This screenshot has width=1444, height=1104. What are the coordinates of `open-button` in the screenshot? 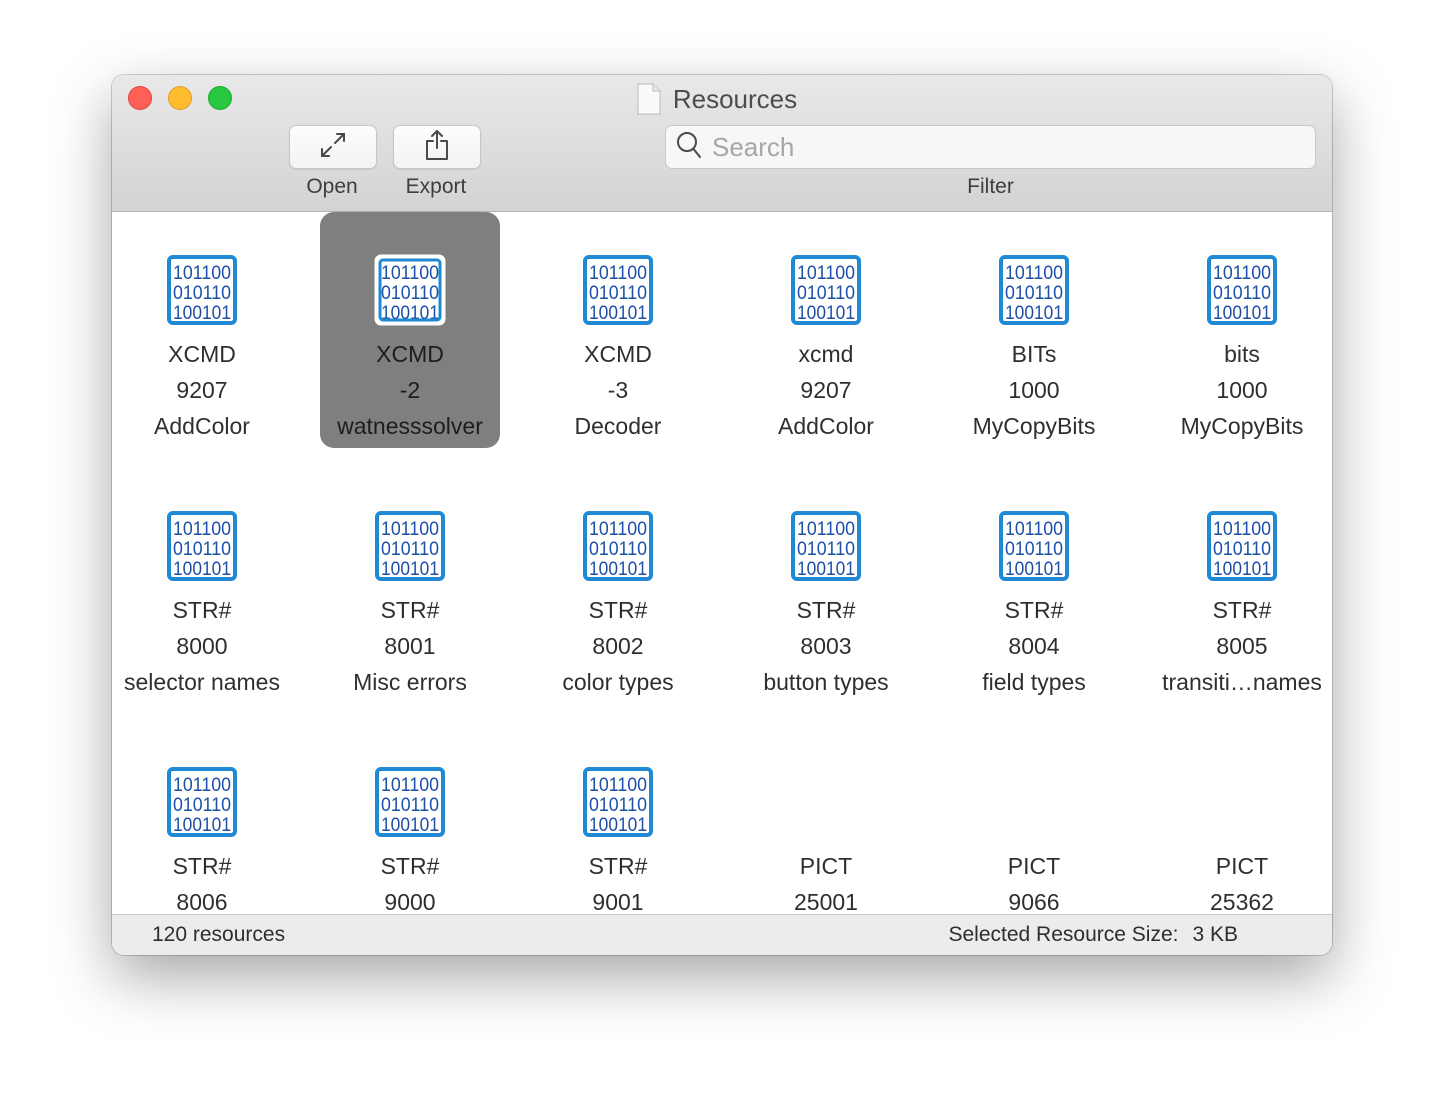 It's located at (333, 147).